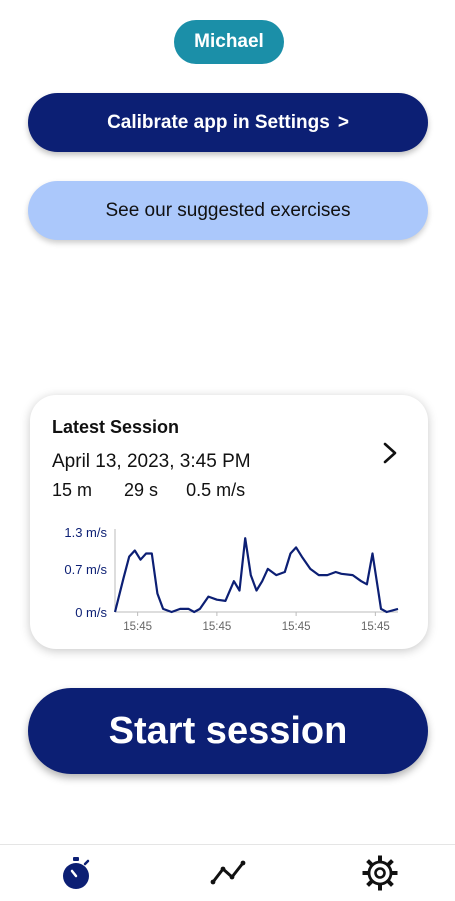 This screenshot has width=455, height=901. Describe the element at coordinates (343, 122) in the screenshot. I see `chevron-right-icon: >` at that location.